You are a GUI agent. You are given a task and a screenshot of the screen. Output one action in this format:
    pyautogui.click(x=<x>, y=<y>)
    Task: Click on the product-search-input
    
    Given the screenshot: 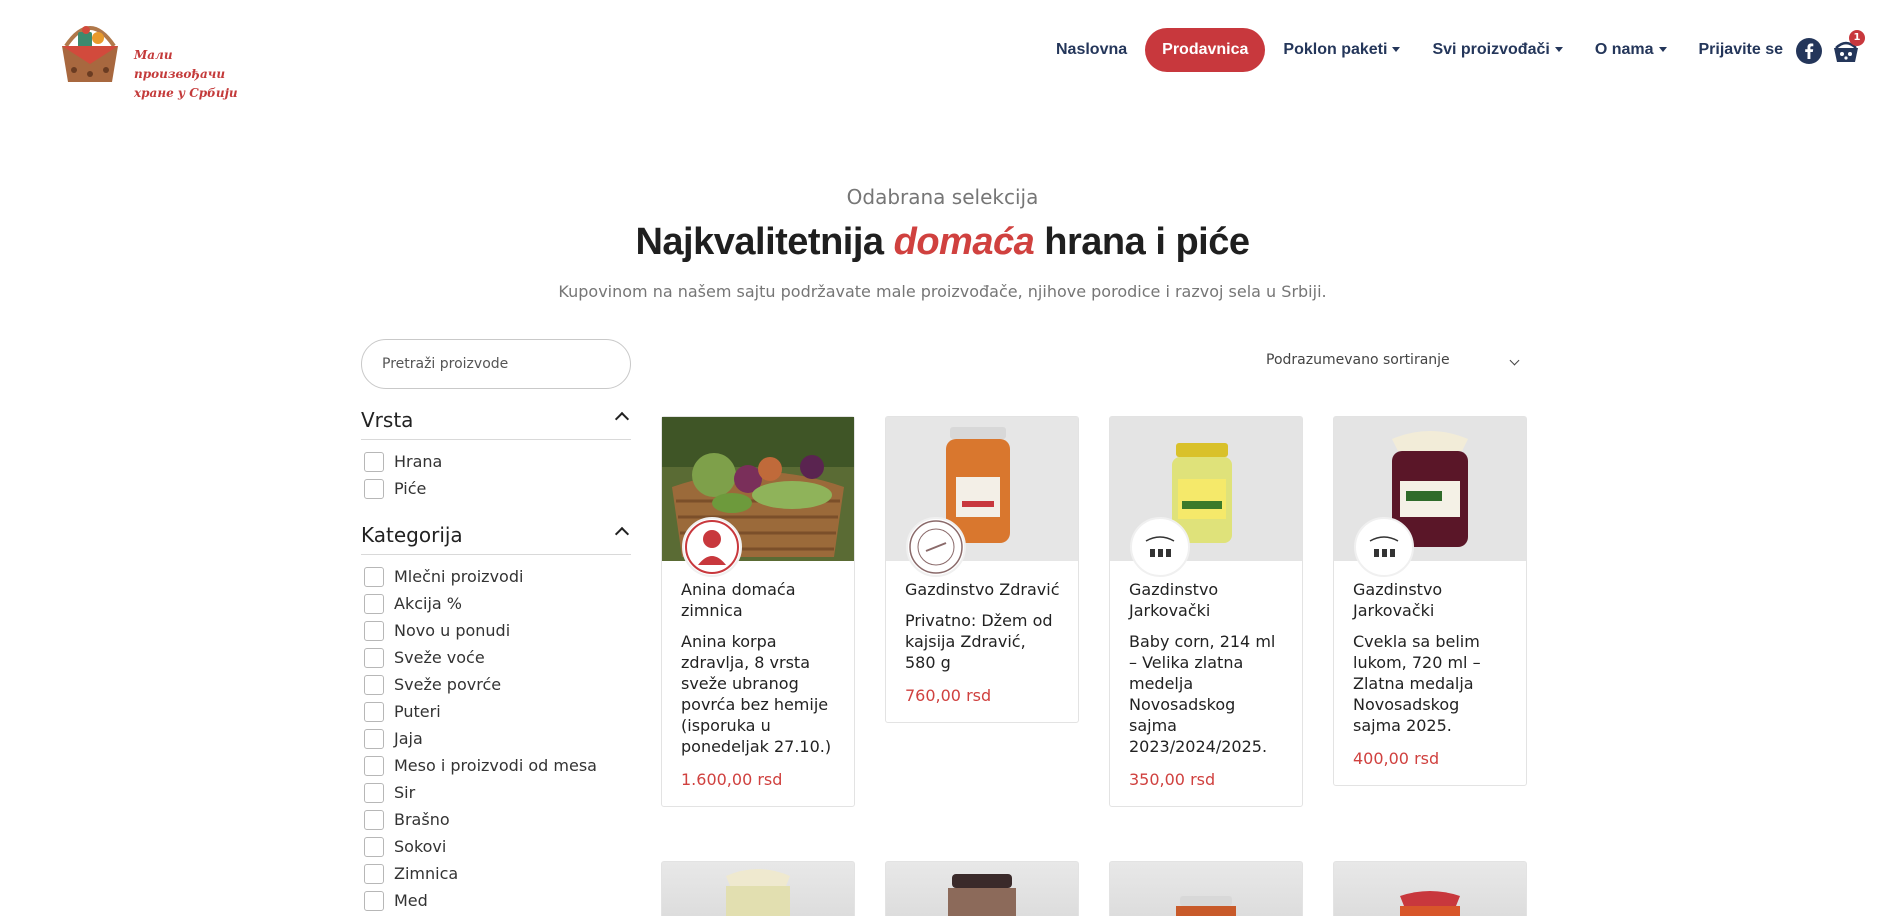 What is the action you would take?
    pyautogui.click(x=496, y=364)
    